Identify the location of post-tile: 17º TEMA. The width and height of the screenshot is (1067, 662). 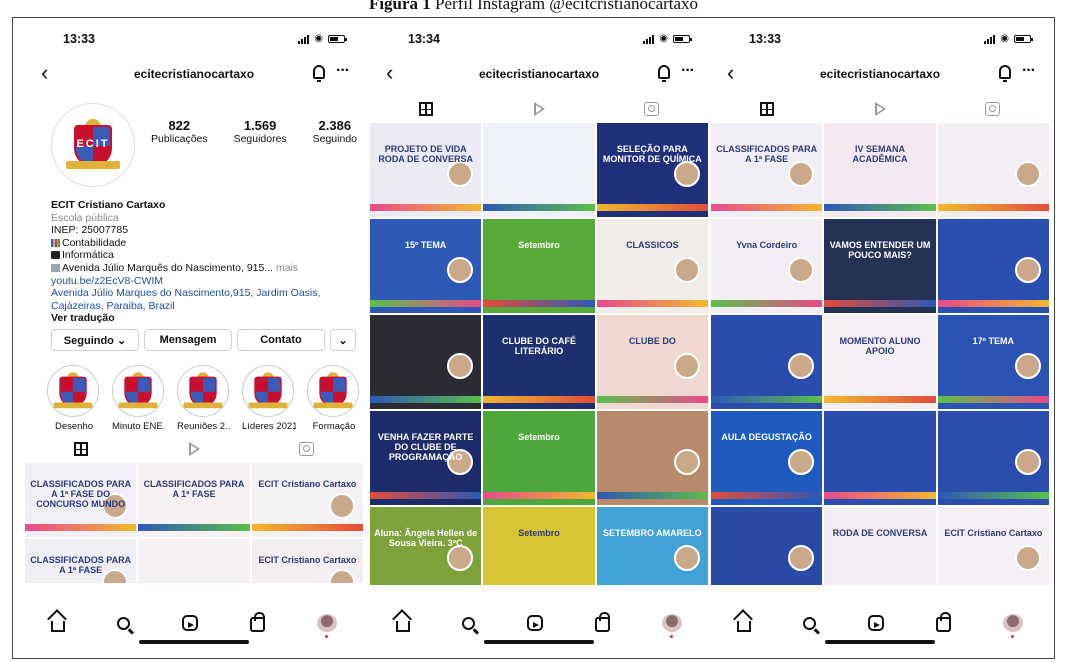
(993, 362).